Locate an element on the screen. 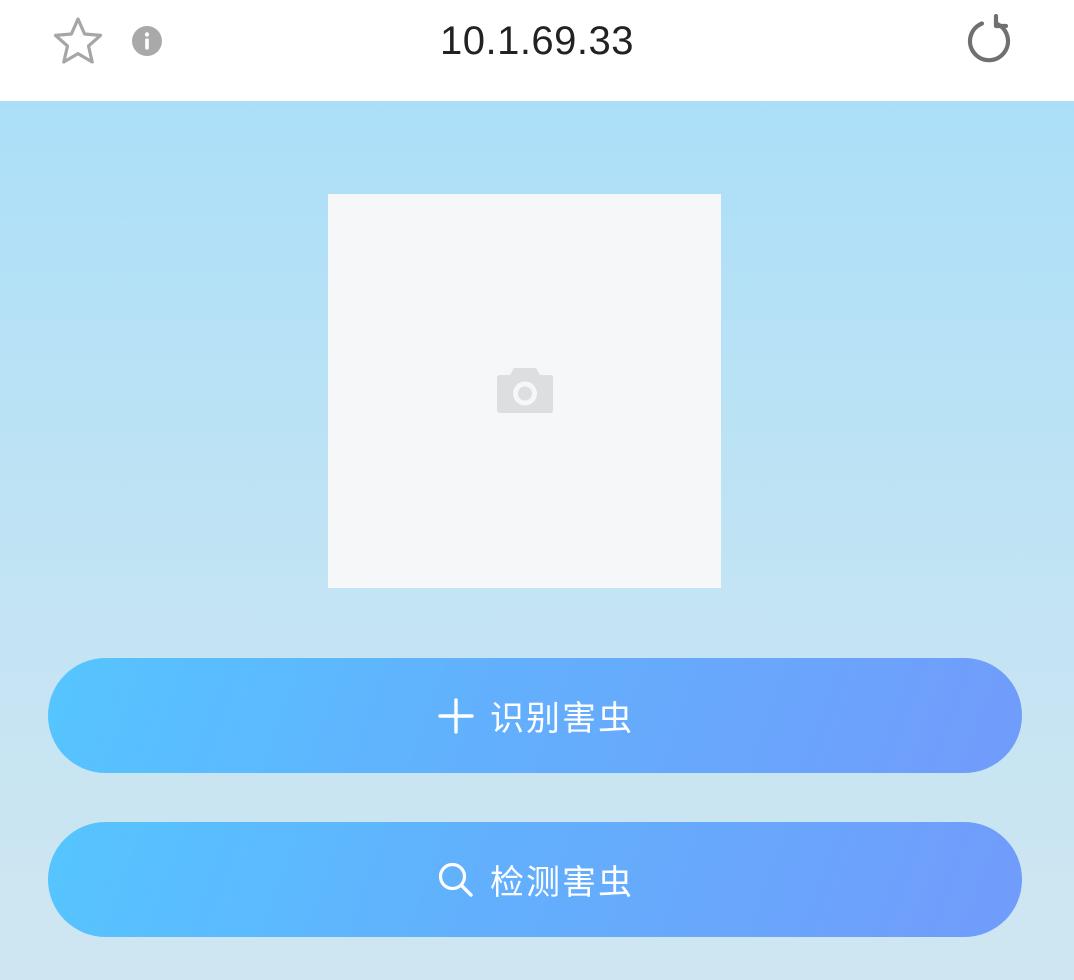 This screenshot has height=980, width=1074. bookmark-star-icon is located at coordinates (78, 41).